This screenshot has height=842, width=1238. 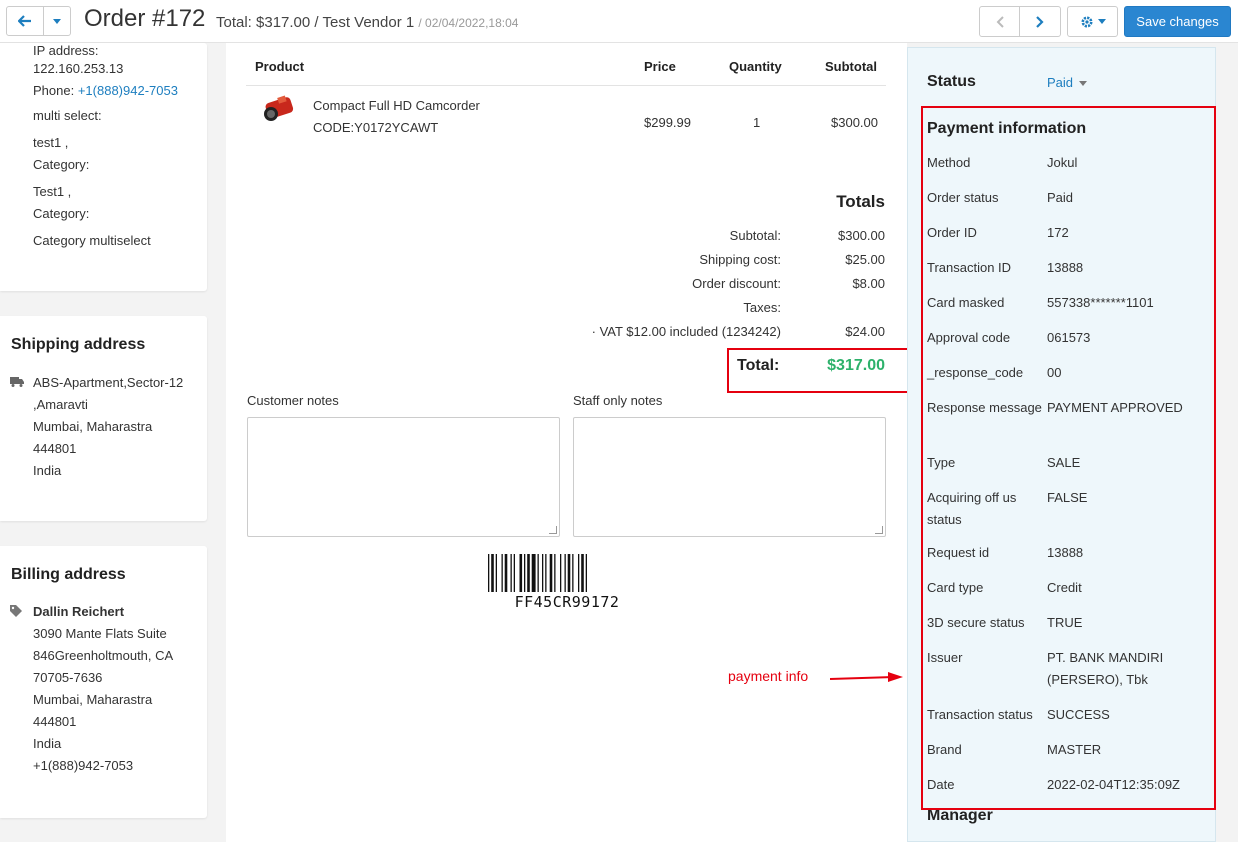 I want to click on billing-line-2: 846Greenholtmouth, CA, so click(x=103, y=655).